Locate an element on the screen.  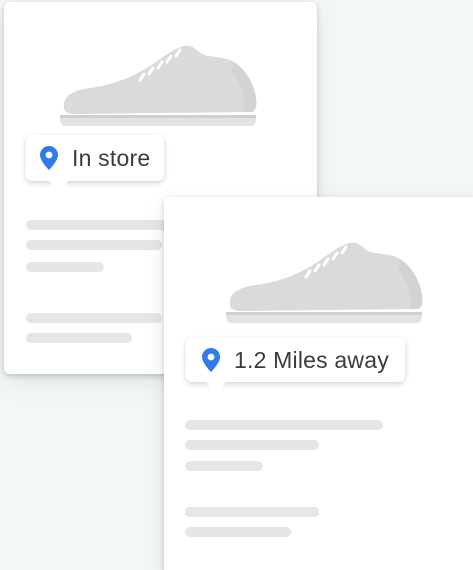
location-tag-label: In store is located at coordinates (111, 157).